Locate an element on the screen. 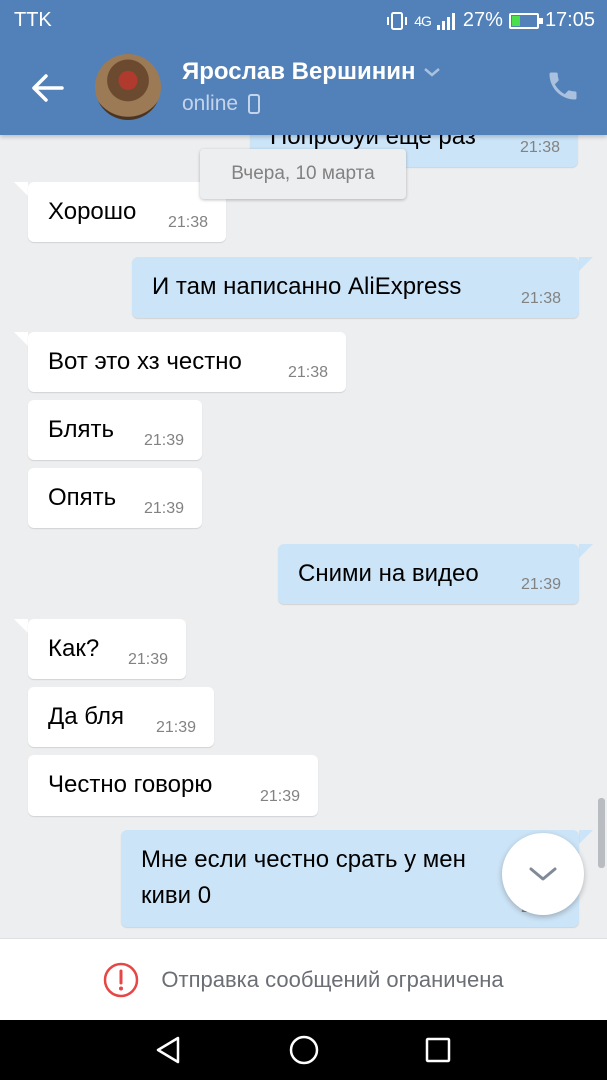  battery-icon is located at coordinates (525, 20).